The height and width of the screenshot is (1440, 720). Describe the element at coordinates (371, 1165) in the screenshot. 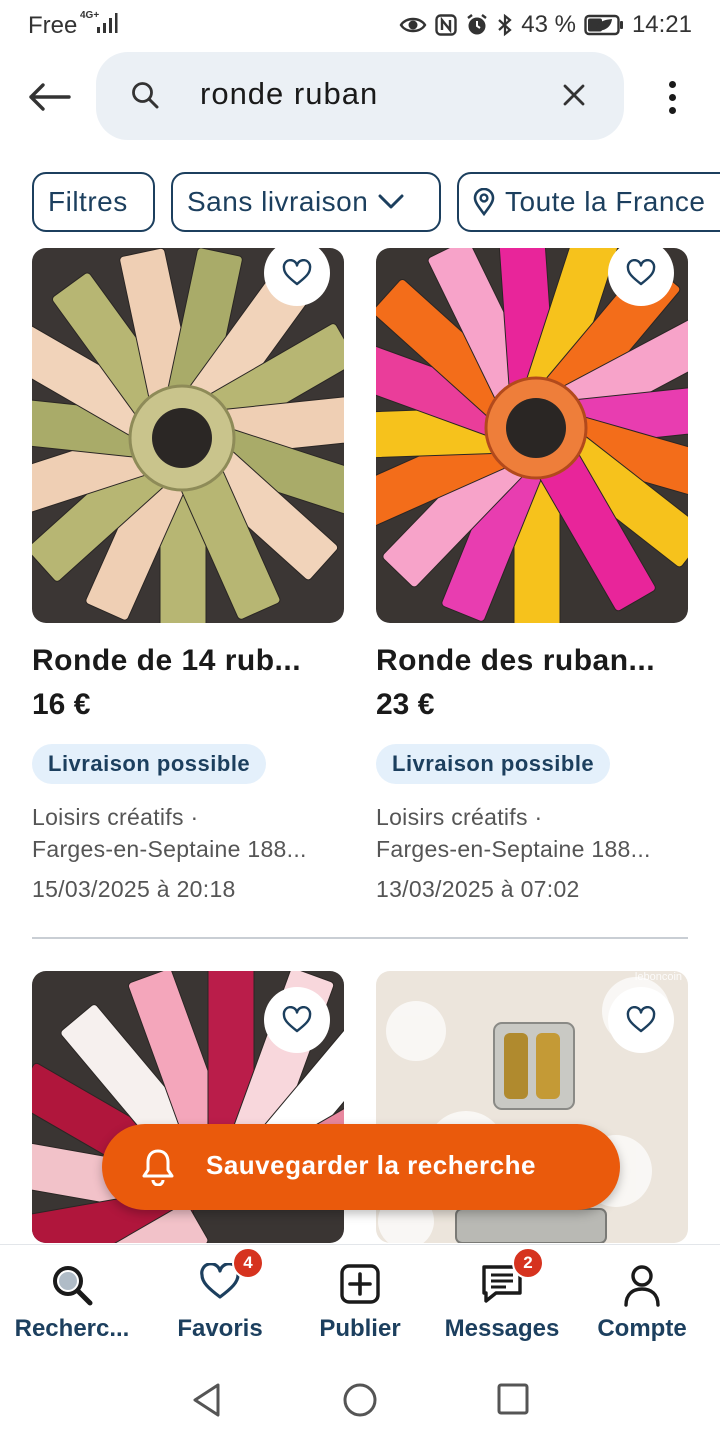

I see `save-search-label: Sauvegarder la recherche` at that location.